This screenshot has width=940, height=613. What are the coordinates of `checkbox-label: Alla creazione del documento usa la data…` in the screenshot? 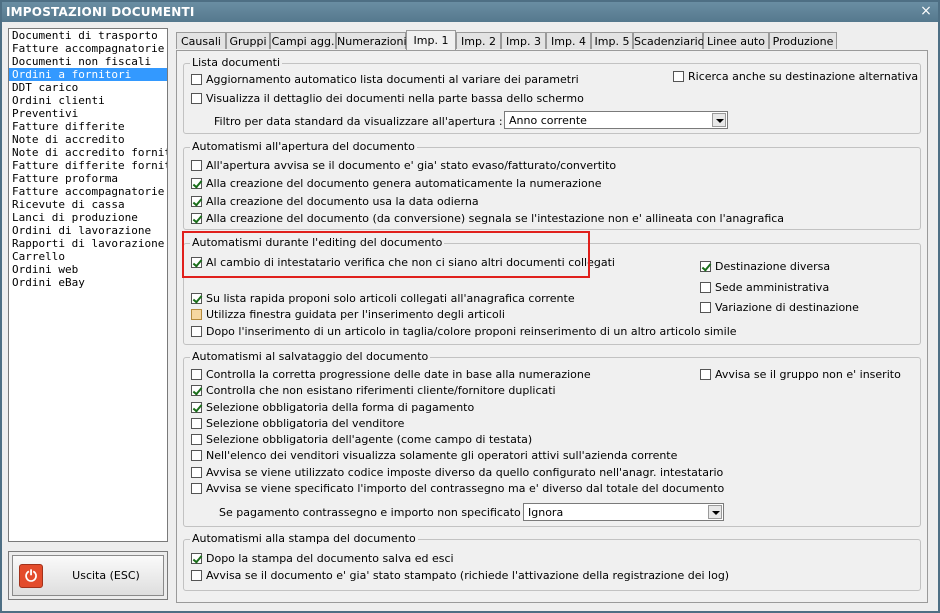 It's located at (342, 201).